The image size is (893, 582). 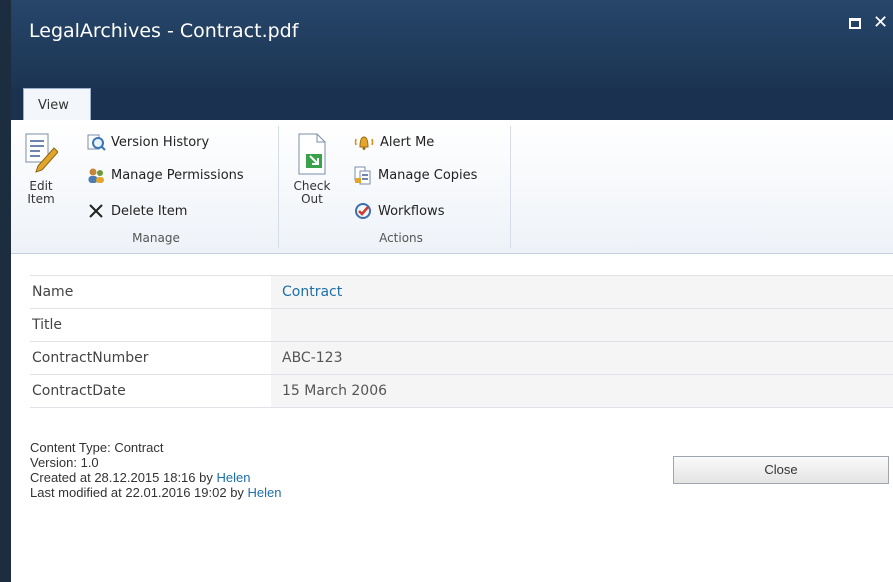 What do you see at coordinates (79, 391) in the screenshot?
I see `property-label: ContractDate` at bounding box center [79, 391].